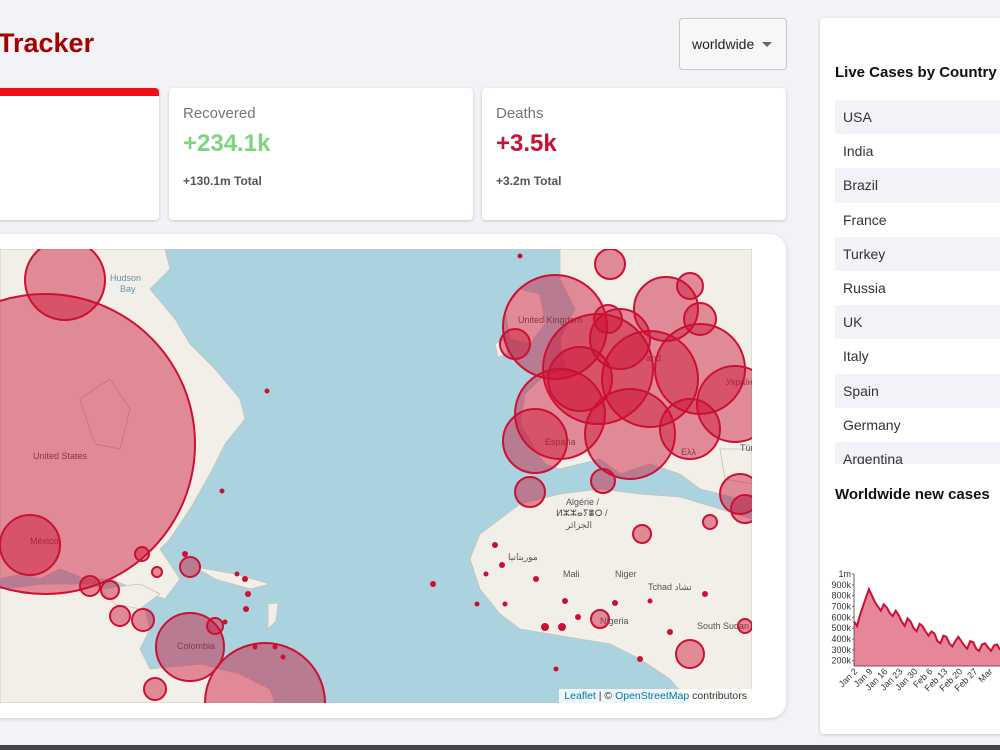 The width and height of the screenshot is (1000, 750). Describe the element at coordinates (582, 513) in the screenshot. I see `map-label-algeria-2: ⵍⵣⵣⴰⵢⴻⵔ /` at that location.